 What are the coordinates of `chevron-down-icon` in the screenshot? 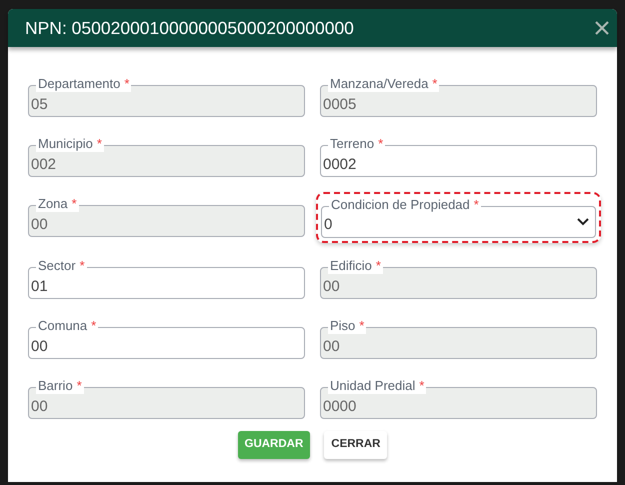 It's located at (583, 222).